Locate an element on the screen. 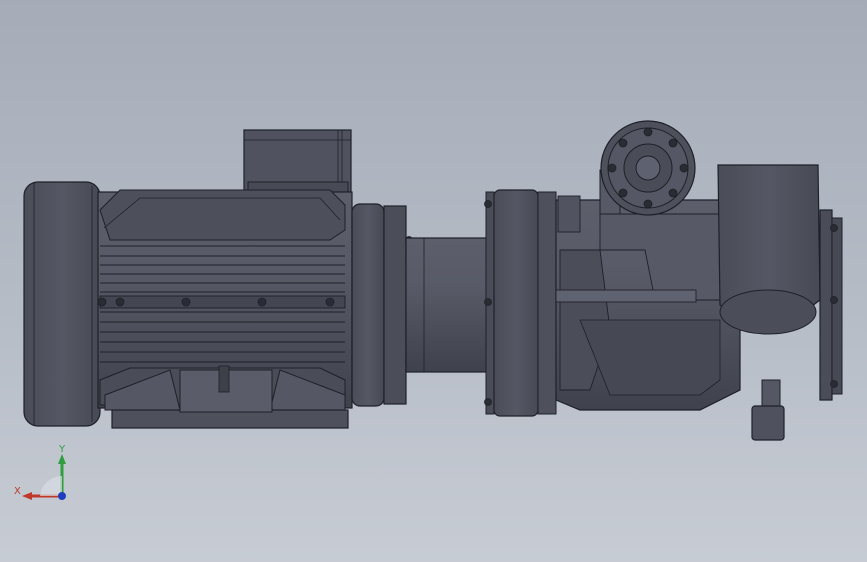  pump-flange is located at coordinates (520, 303).